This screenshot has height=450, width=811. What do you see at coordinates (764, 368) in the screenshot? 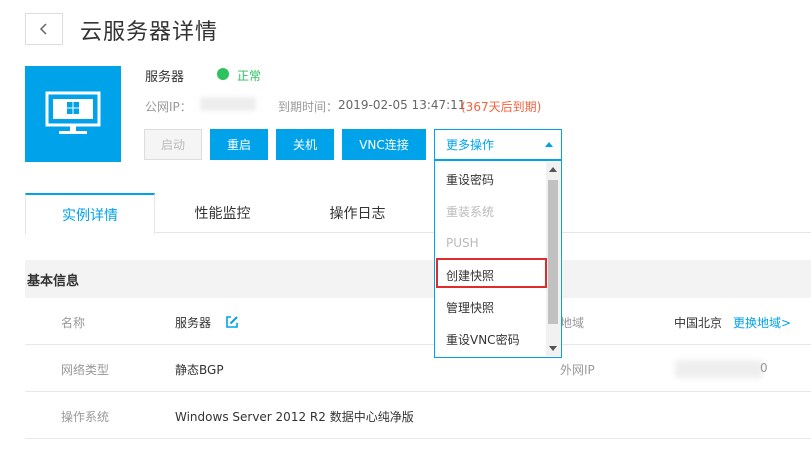
I see `external-ip-tail: 0` at bounding box center [764, 368].